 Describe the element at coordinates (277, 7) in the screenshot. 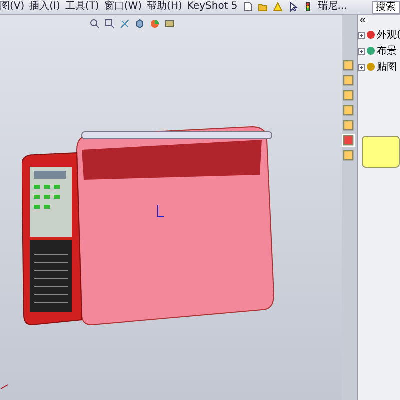

I see `warning-icon` at that location.